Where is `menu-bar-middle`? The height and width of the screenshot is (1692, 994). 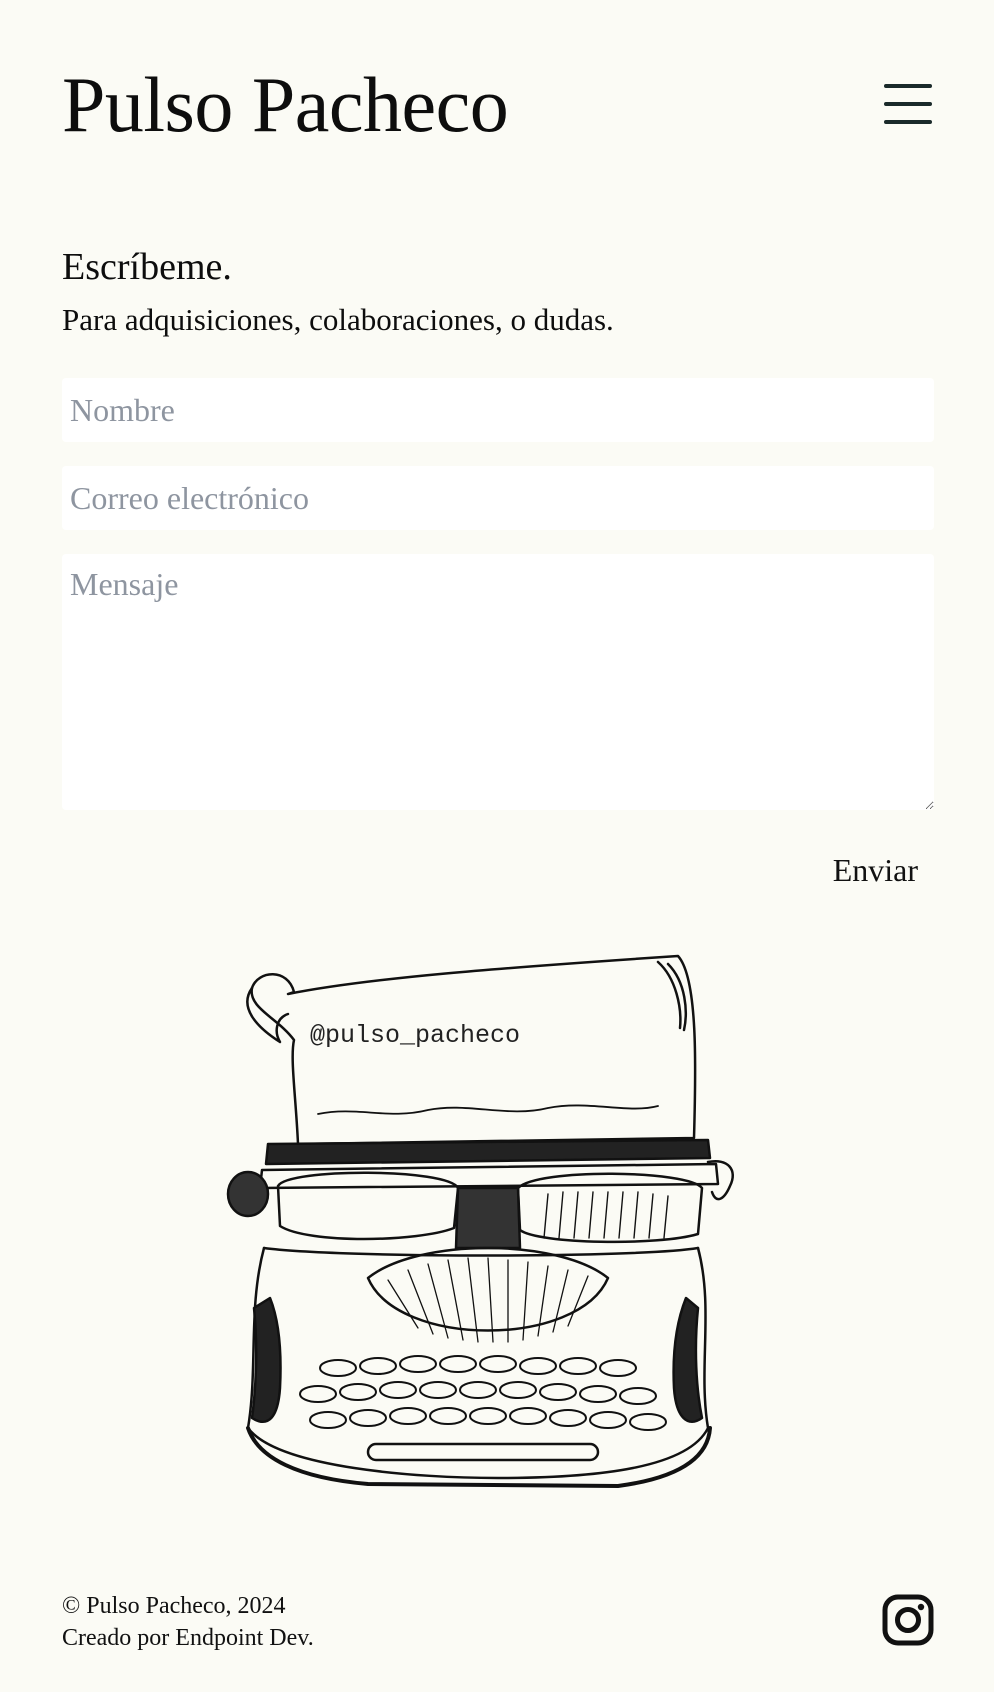 menu-bar-middle is located at coordinates (908, 104).